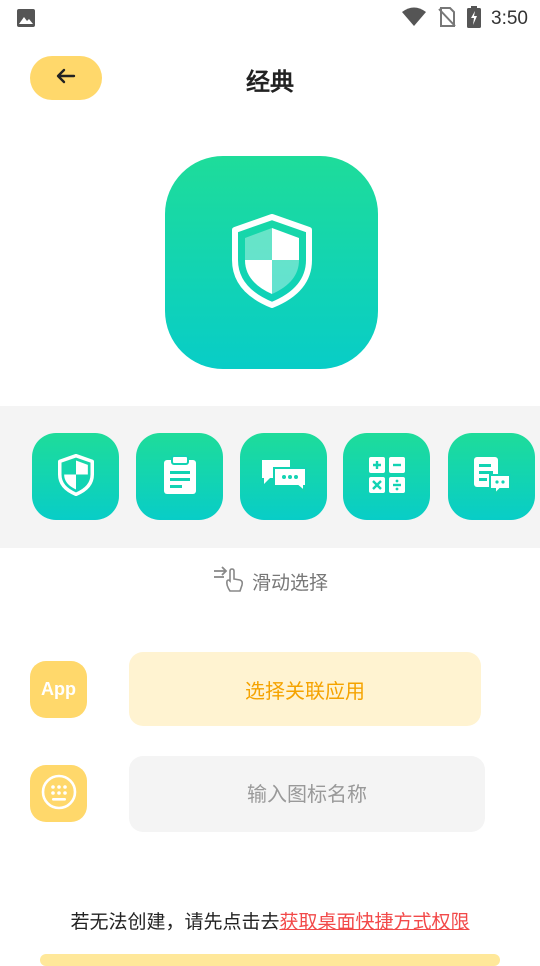 This screenshot has width=540, height=966. Describe the element at coordinates (307, 794) in the screenshot. I see `icon-name-input` at that location.